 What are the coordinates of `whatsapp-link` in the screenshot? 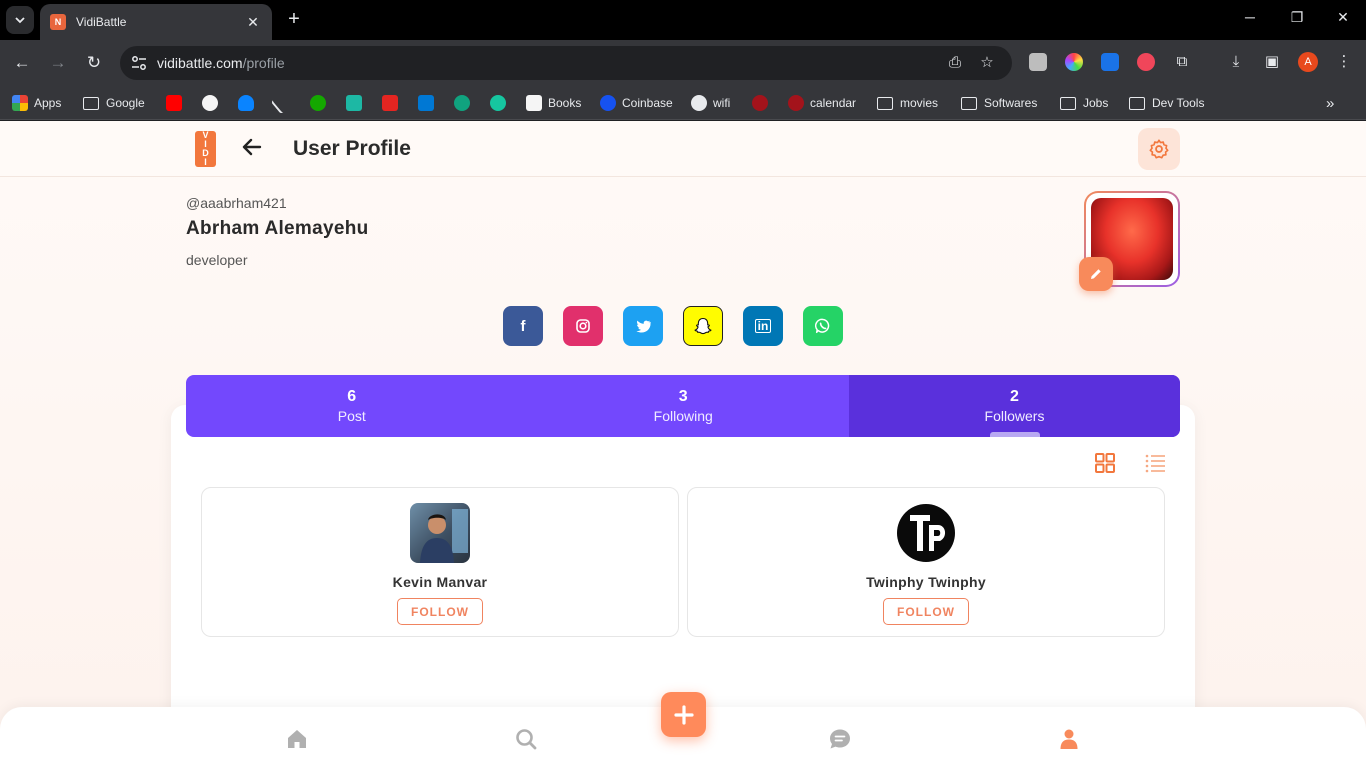 It's located at (823, 326).